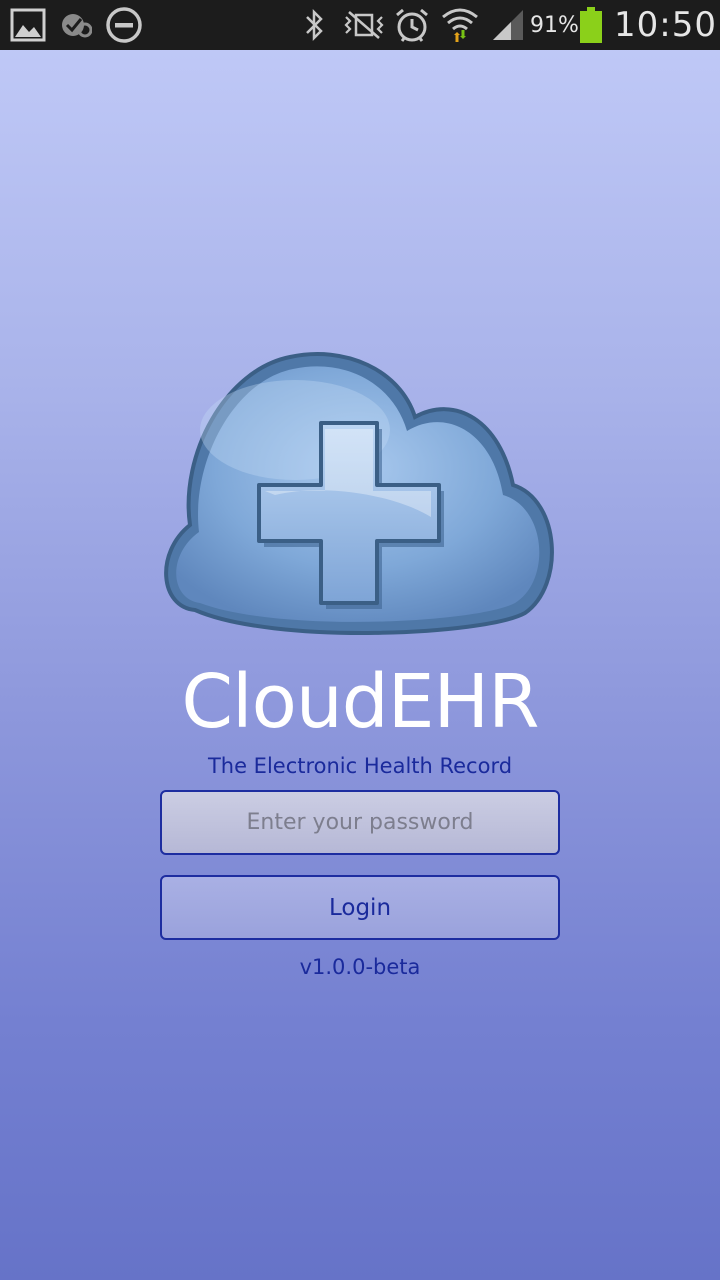 This screenshot has width=720, height=1280. What do you see at coordinates (460, 25) in the screenshot?
I see `wifi-icon` at bounding box center [460, 25].